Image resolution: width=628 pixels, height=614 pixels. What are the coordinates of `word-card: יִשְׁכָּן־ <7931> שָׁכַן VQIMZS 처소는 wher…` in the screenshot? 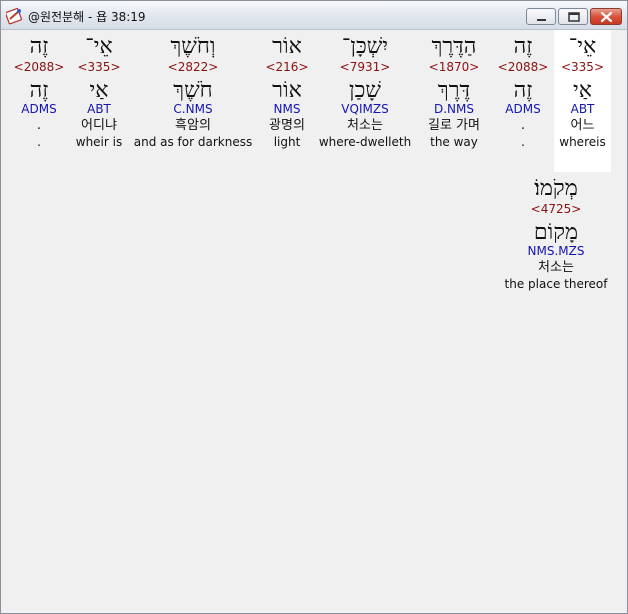 It's located at (365, 89).